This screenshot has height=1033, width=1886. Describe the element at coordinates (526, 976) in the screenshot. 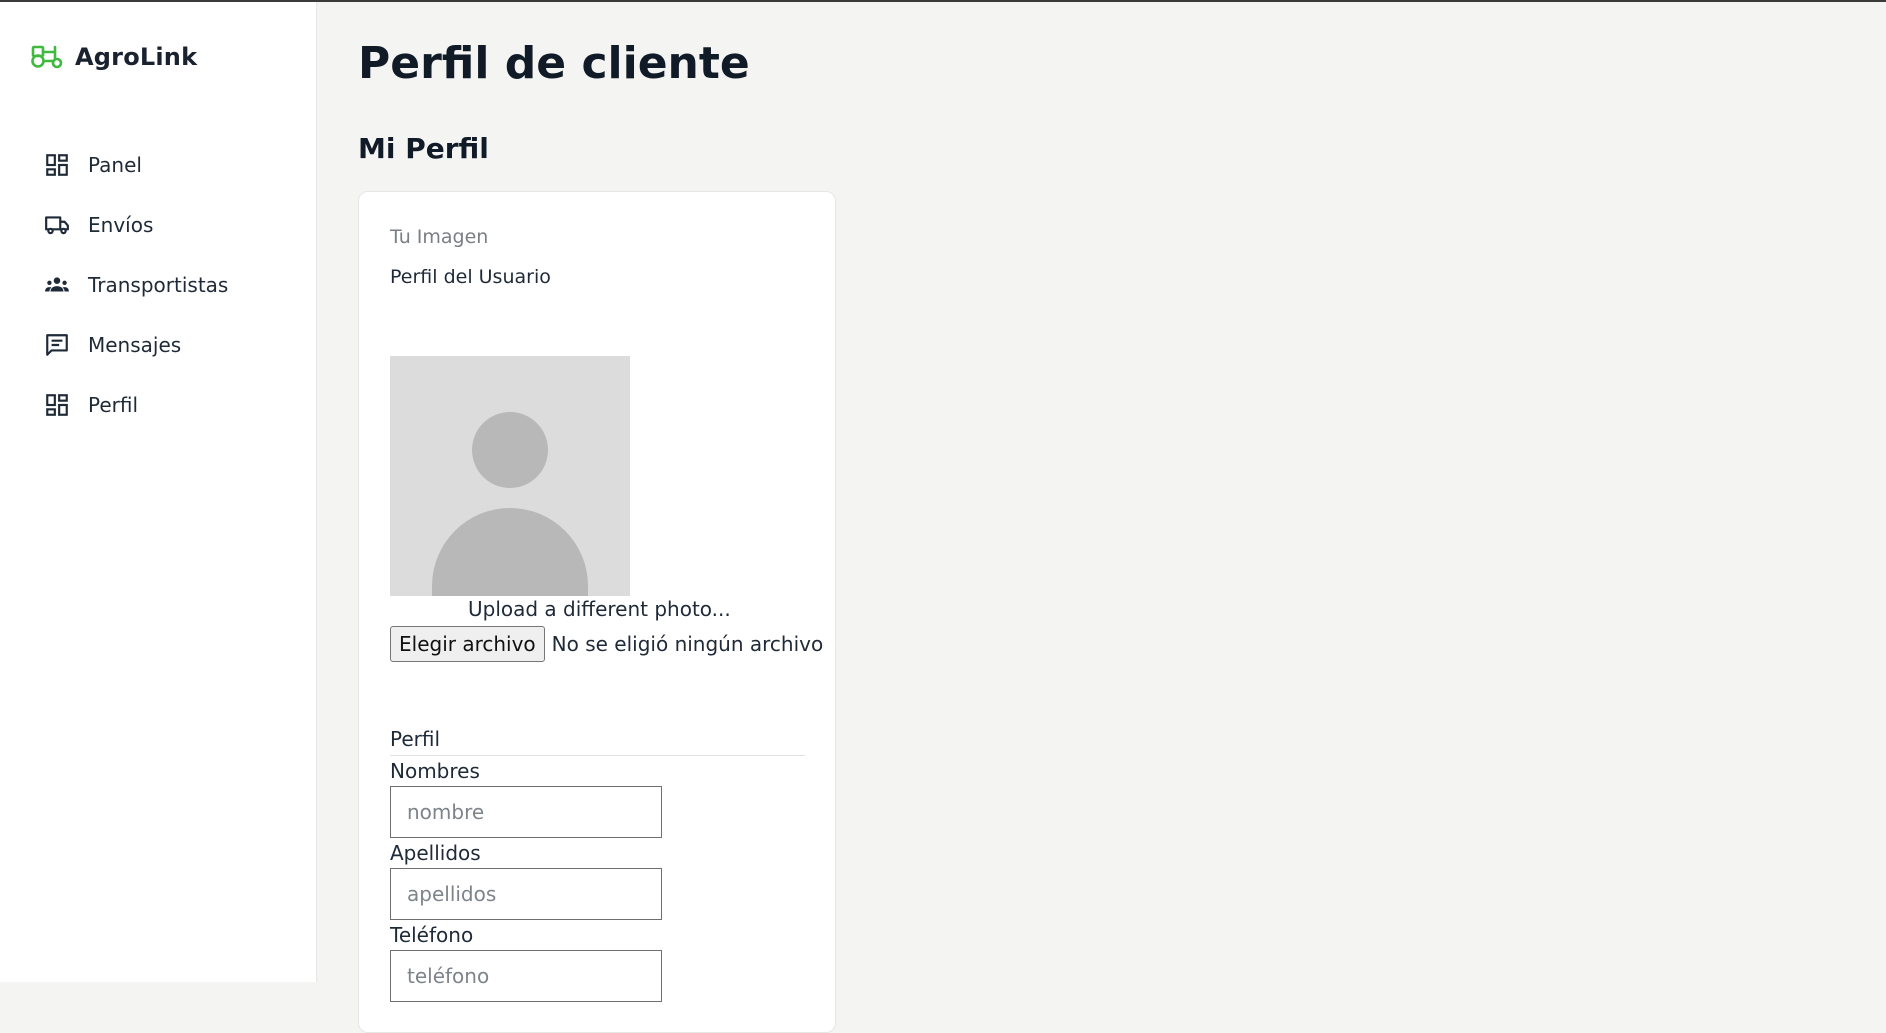

I see `telefono-input` at that location.